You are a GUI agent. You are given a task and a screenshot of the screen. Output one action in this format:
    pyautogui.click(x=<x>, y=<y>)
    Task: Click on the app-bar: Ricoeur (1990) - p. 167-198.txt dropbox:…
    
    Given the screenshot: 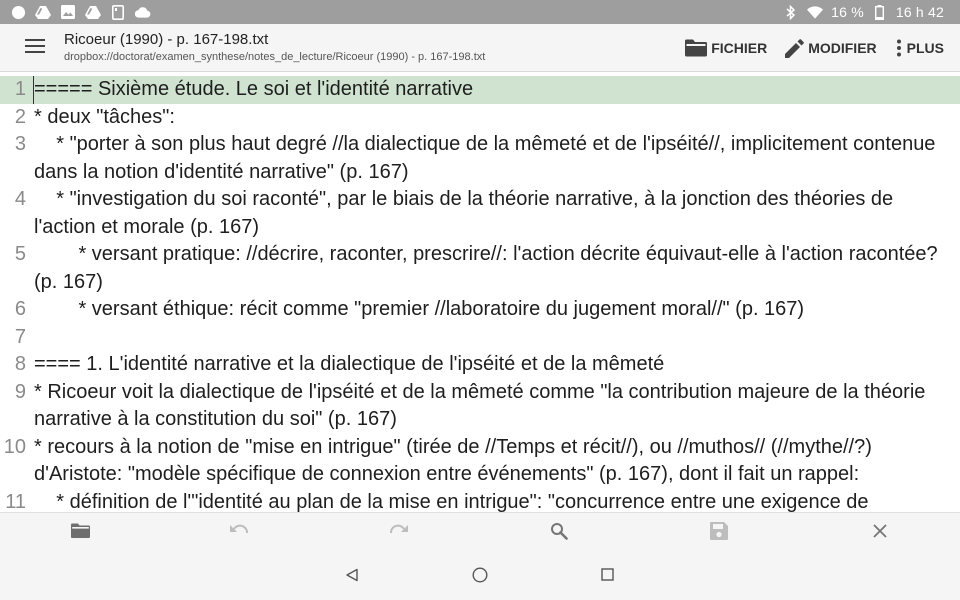 What is the action you would take?
    pyautogui.click(x=480, y=48)
    